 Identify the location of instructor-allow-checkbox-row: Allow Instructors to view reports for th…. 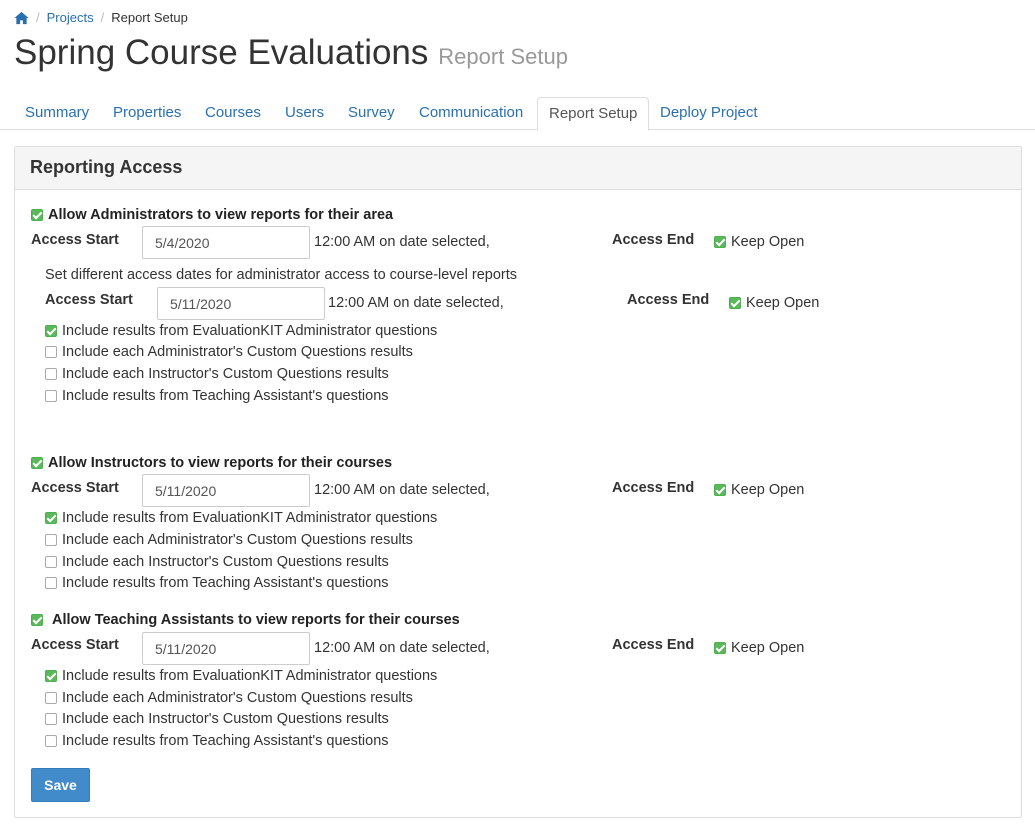
(211, 463).